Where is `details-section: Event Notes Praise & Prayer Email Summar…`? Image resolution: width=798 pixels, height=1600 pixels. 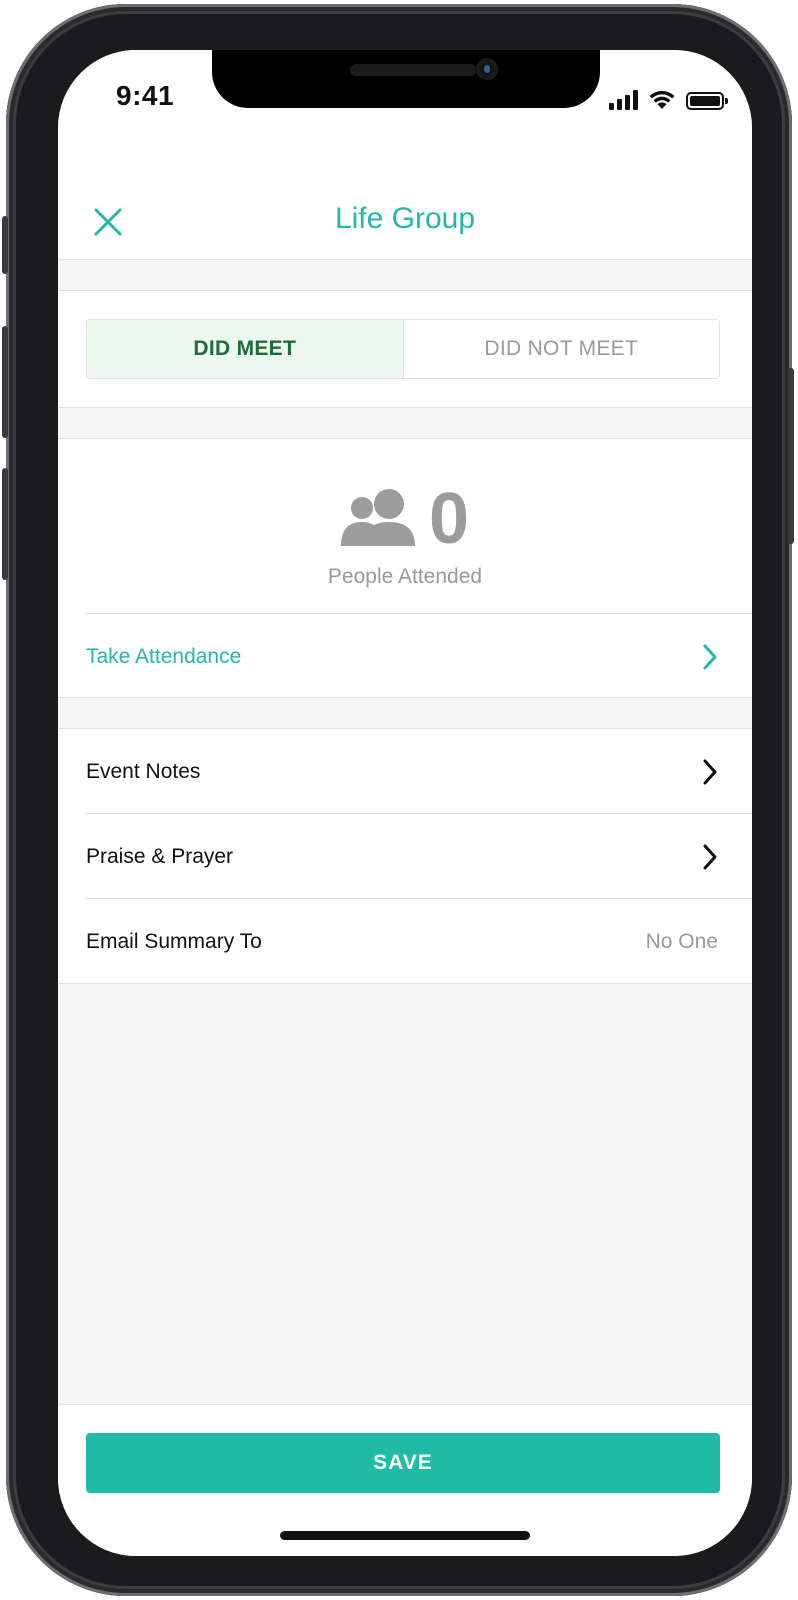
details-section: Event Notes Praise & Prayer Email Summar… is located at coordinates (405, 856).